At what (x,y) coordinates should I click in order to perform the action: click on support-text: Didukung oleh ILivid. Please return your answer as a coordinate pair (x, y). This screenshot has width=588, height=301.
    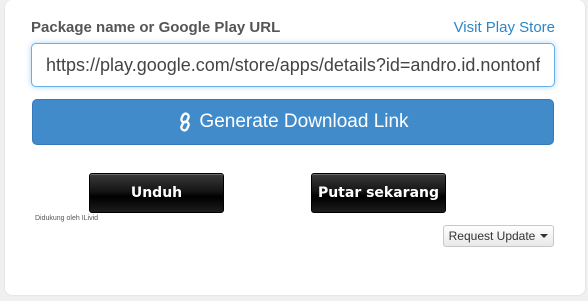
    Looking at the image, I should click on (67, 218).